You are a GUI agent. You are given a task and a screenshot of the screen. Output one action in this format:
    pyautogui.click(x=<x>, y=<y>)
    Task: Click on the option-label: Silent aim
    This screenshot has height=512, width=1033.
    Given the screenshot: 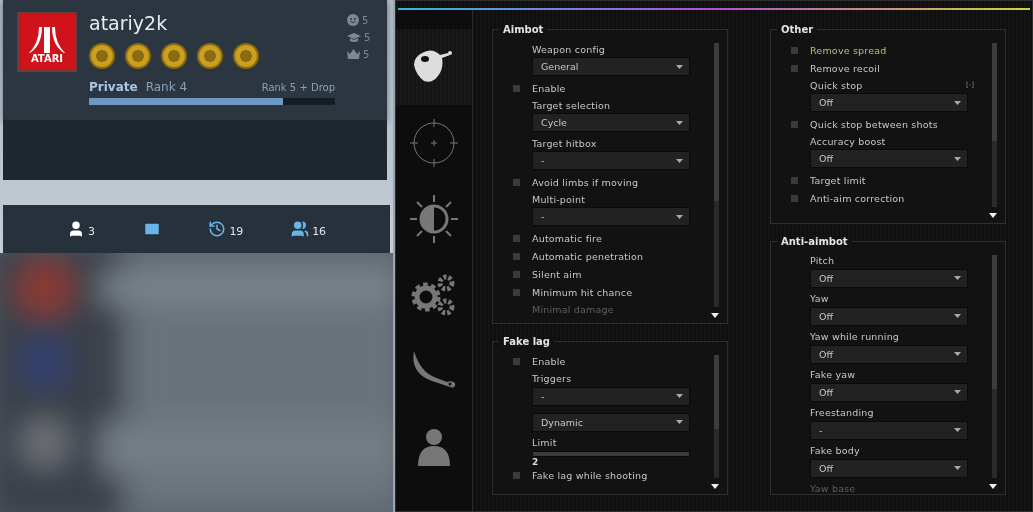 What is the action you would take?
    pyautogui.click(x=557, y=274)
    